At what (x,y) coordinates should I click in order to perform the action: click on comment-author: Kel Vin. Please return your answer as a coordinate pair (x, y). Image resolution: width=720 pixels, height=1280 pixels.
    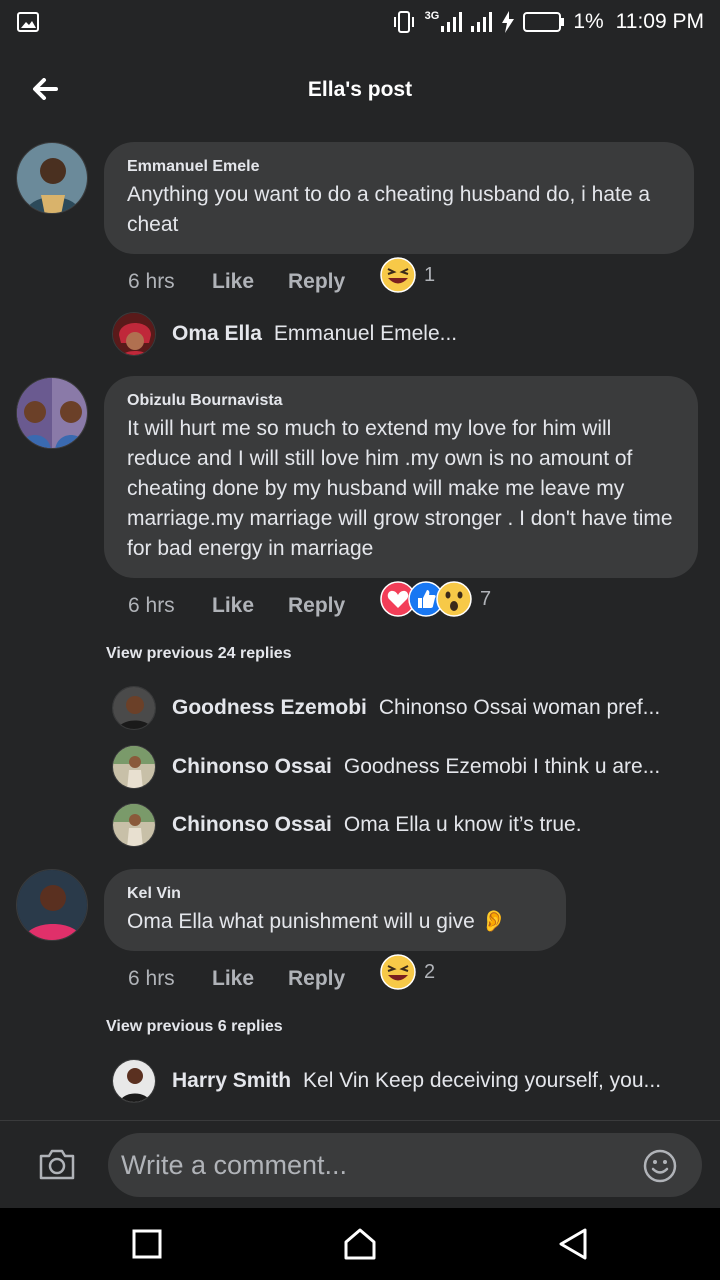
    Looking at the image, I should click on (334, 894).